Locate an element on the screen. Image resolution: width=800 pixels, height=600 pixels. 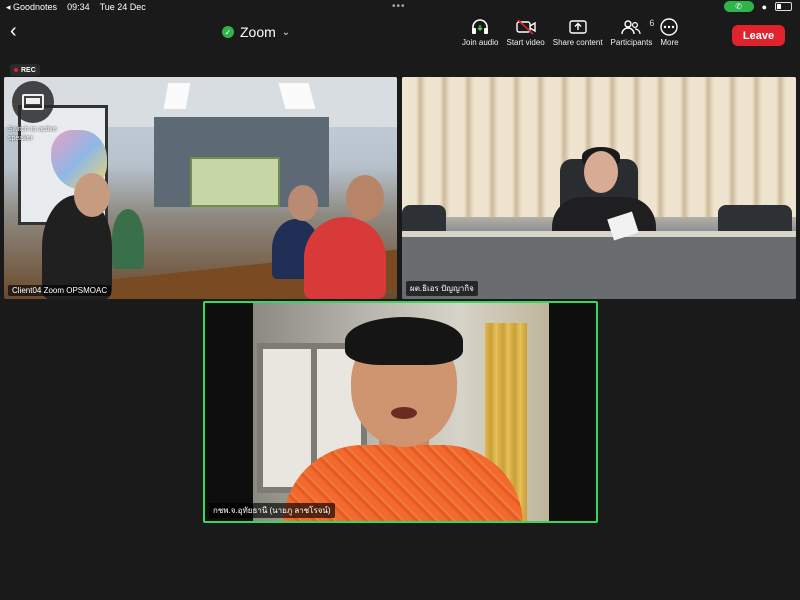
leave-button: Leave is located at coordinates (758, 35).